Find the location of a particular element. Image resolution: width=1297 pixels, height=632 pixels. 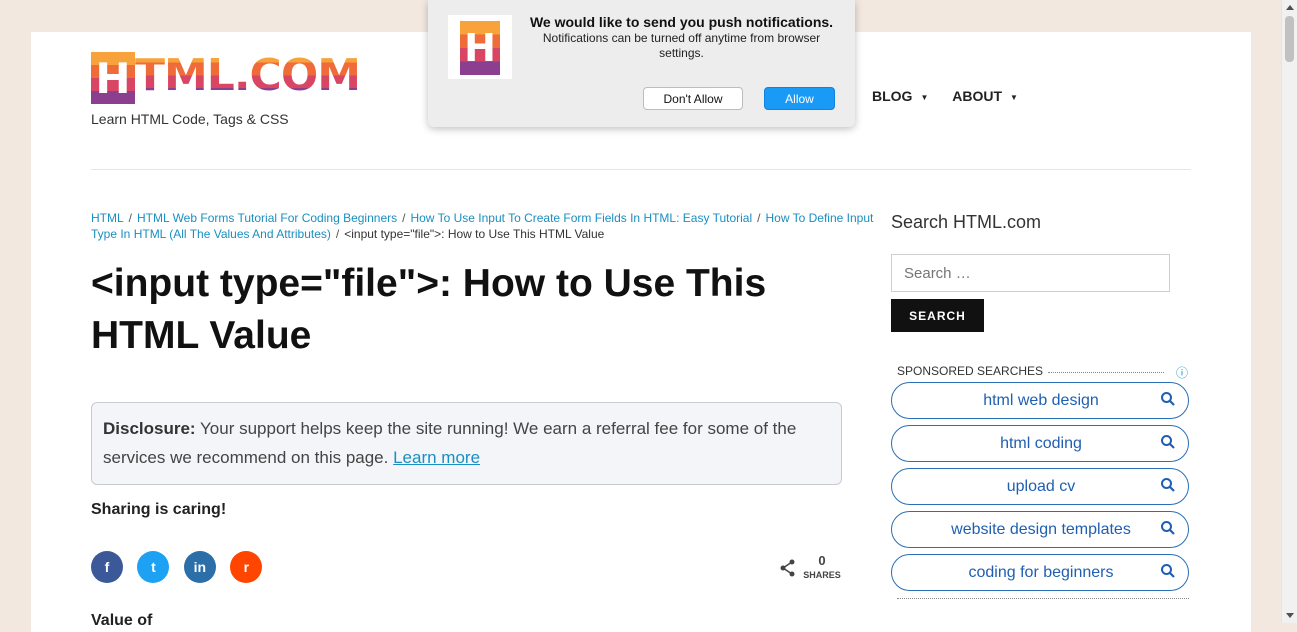

header-divider is located at coordinates (641, 169).